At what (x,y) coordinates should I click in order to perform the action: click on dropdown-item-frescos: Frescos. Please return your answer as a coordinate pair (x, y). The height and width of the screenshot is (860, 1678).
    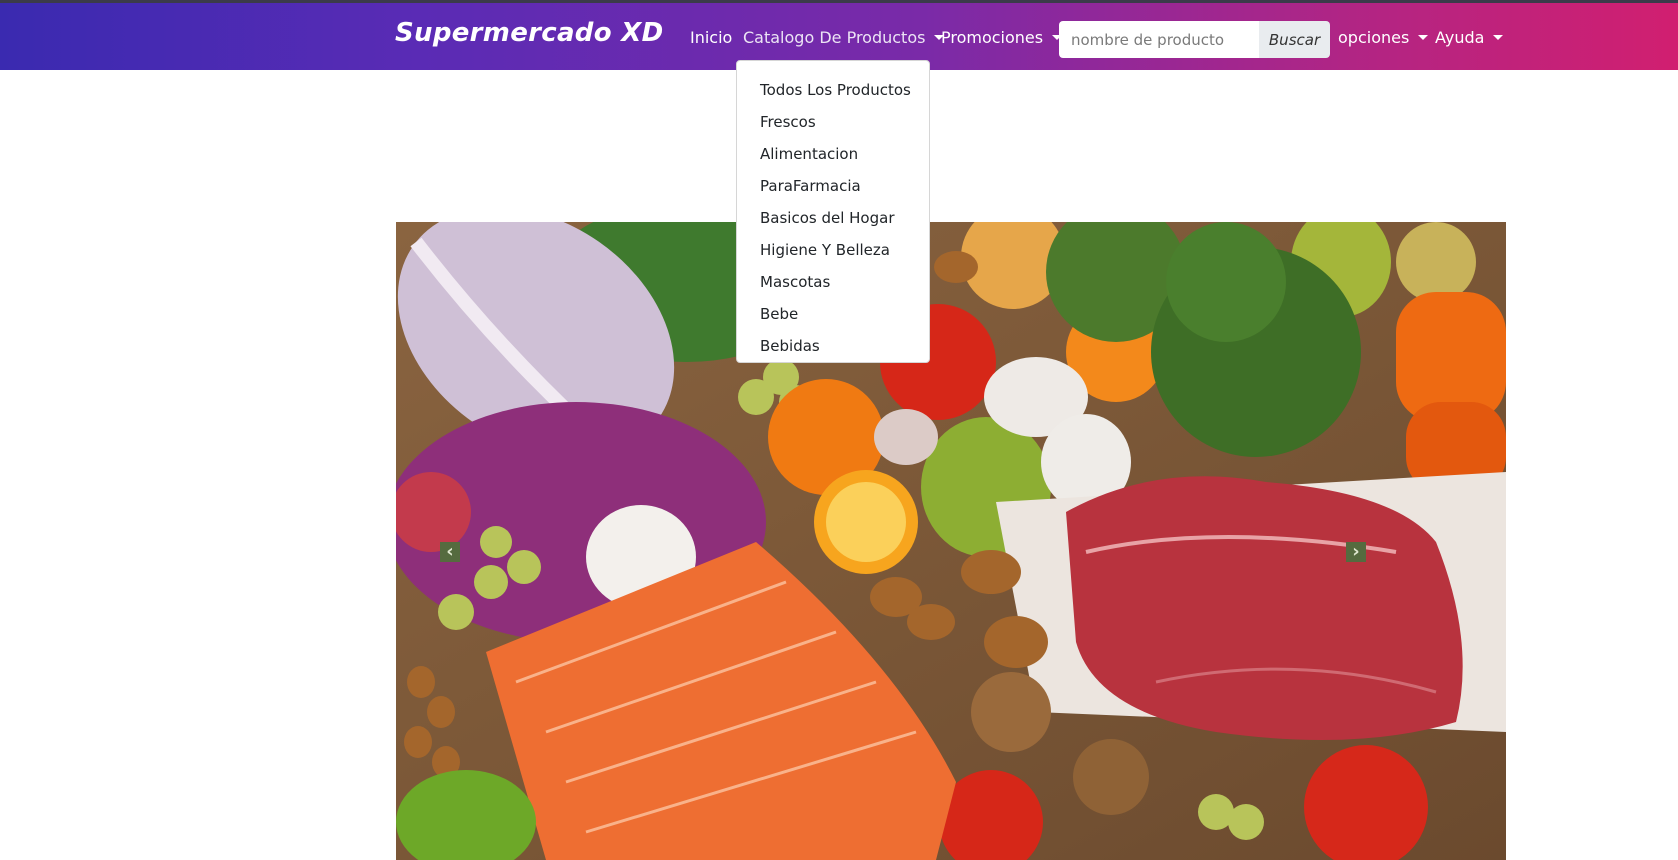
    Looking at the image, I should click on (833, 122).